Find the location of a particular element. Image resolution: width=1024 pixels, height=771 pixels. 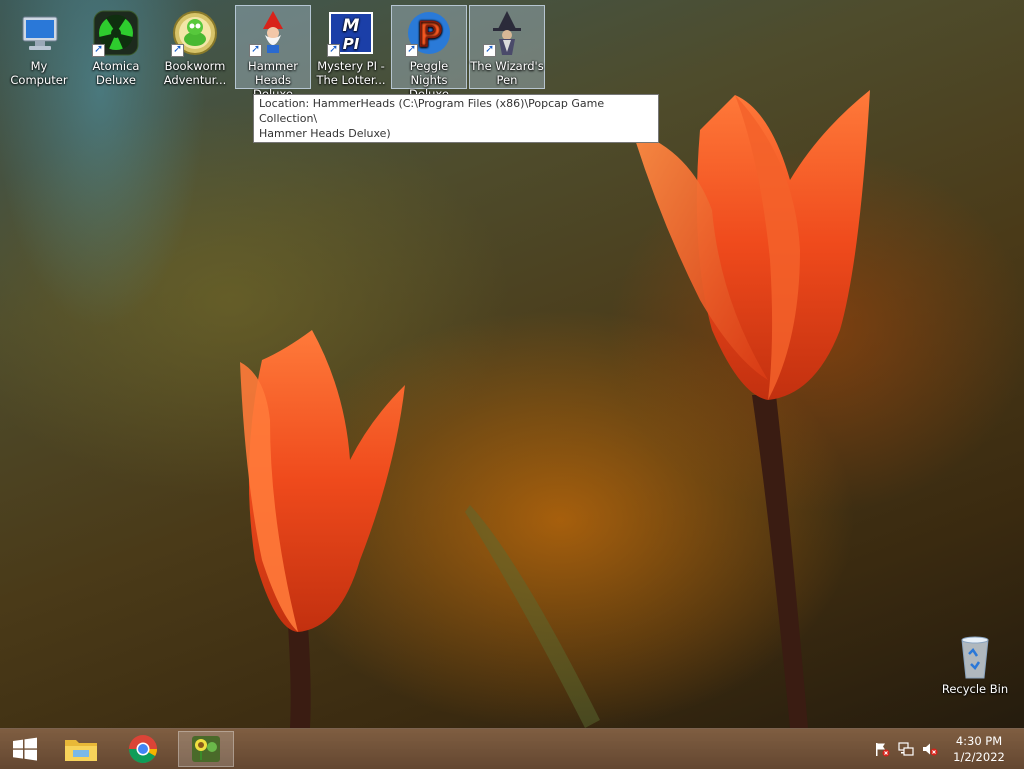

desktop-icon-hammer-heads-deluxe: Hammer Heads Deluxe is located at coordinates (273, 53).